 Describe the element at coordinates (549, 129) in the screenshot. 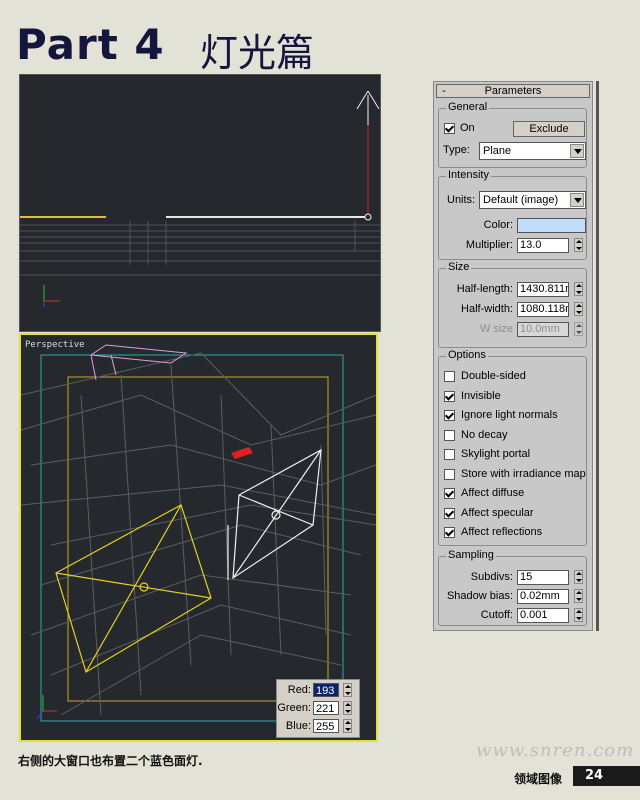

I see `exclude-button: Exclude` at that location.